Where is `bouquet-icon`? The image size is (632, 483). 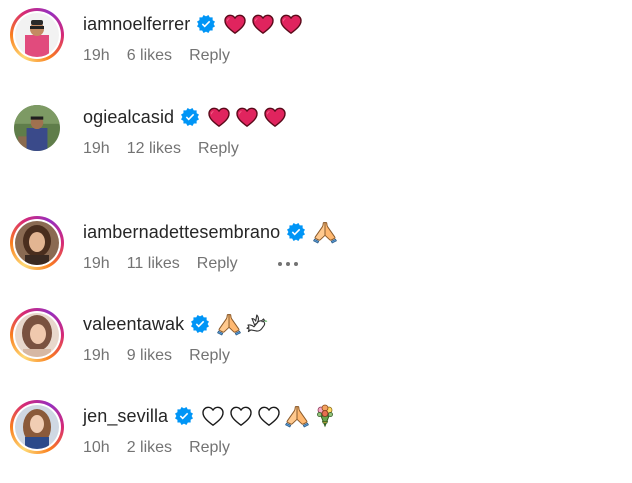 bouquet-icon is located at coordinates (325, 416).